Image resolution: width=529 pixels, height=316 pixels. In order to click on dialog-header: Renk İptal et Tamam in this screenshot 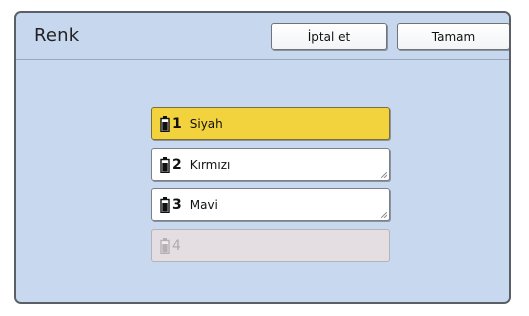, I will do `click(262, 36)`.